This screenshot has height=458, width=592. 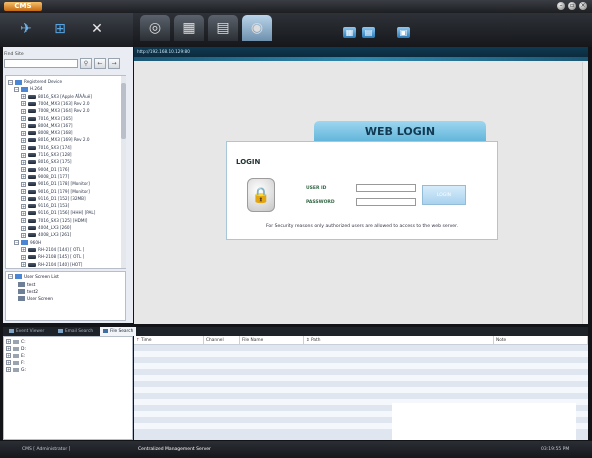 What do you see at coordinates (368, 32) in the screenshot?
I see `layout-2-button: ▤` at bounding box center [368, 32].